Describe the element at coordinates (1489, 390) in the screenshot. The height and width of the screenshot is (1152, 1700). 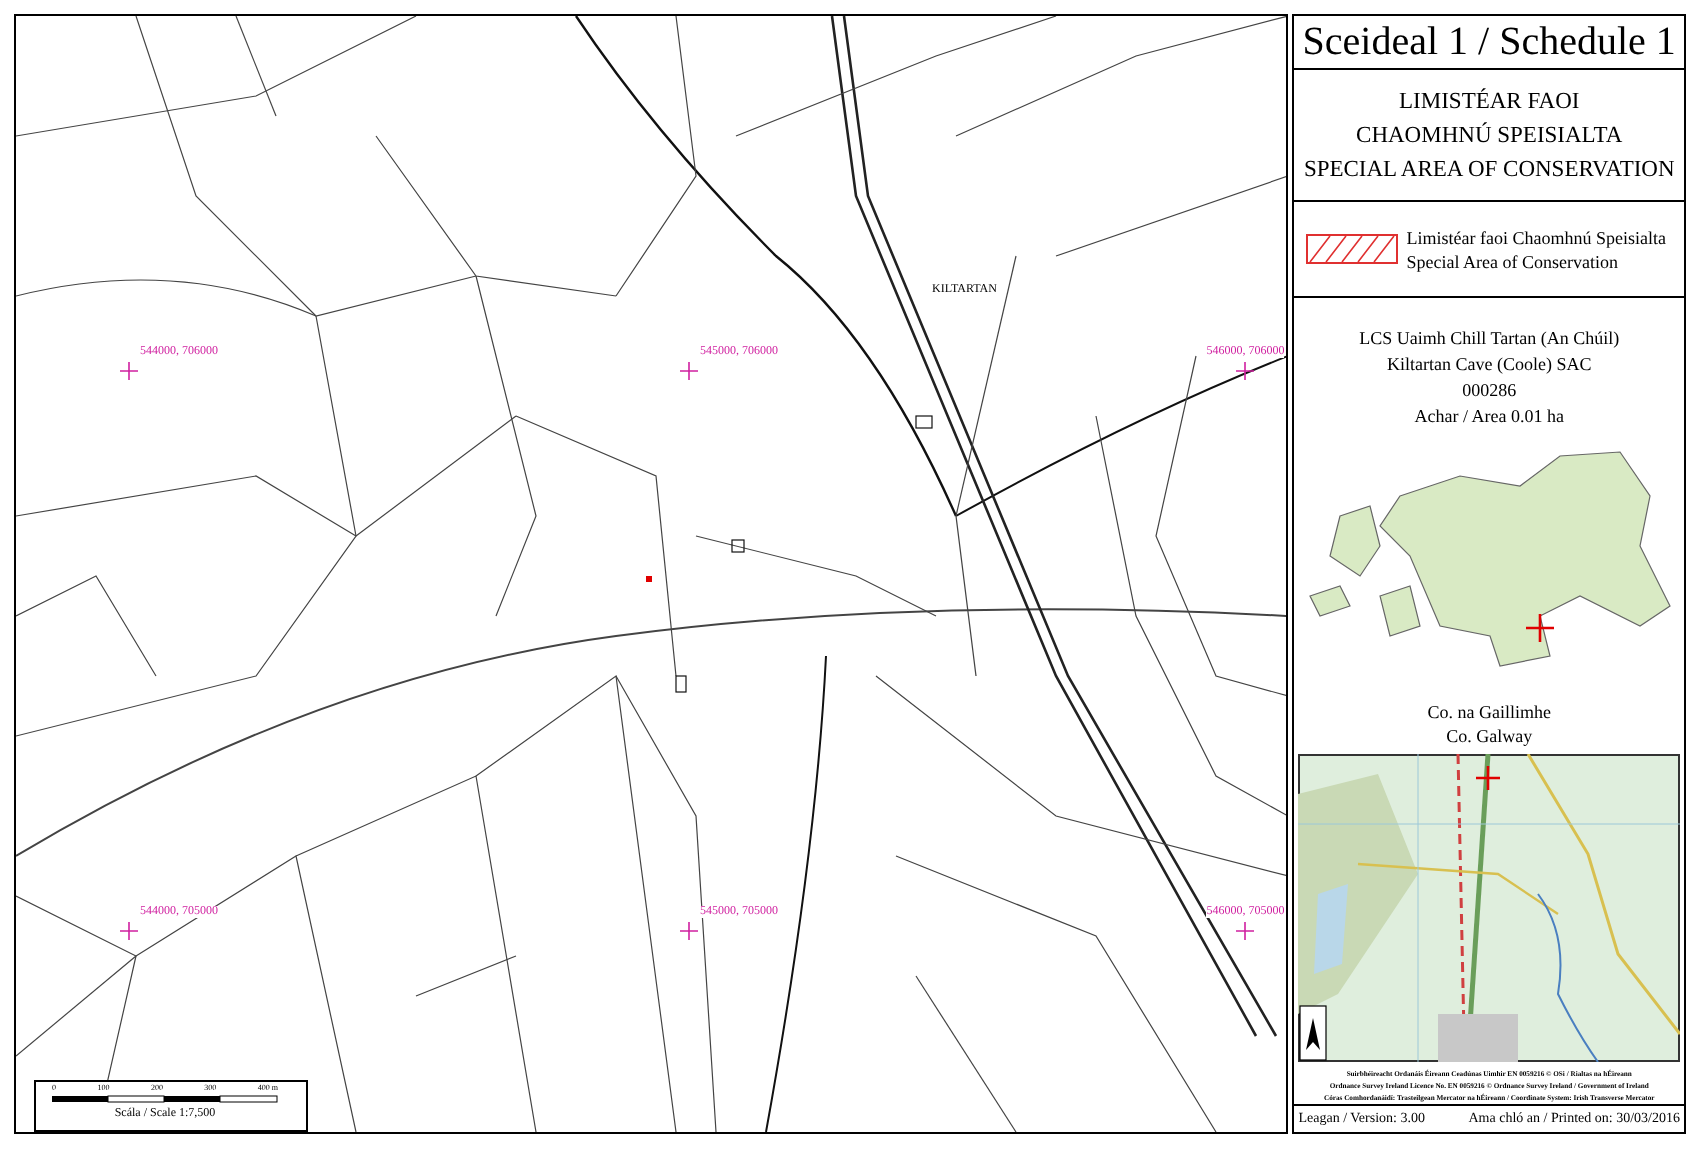
I see `site-info-text: 000286` at that location.